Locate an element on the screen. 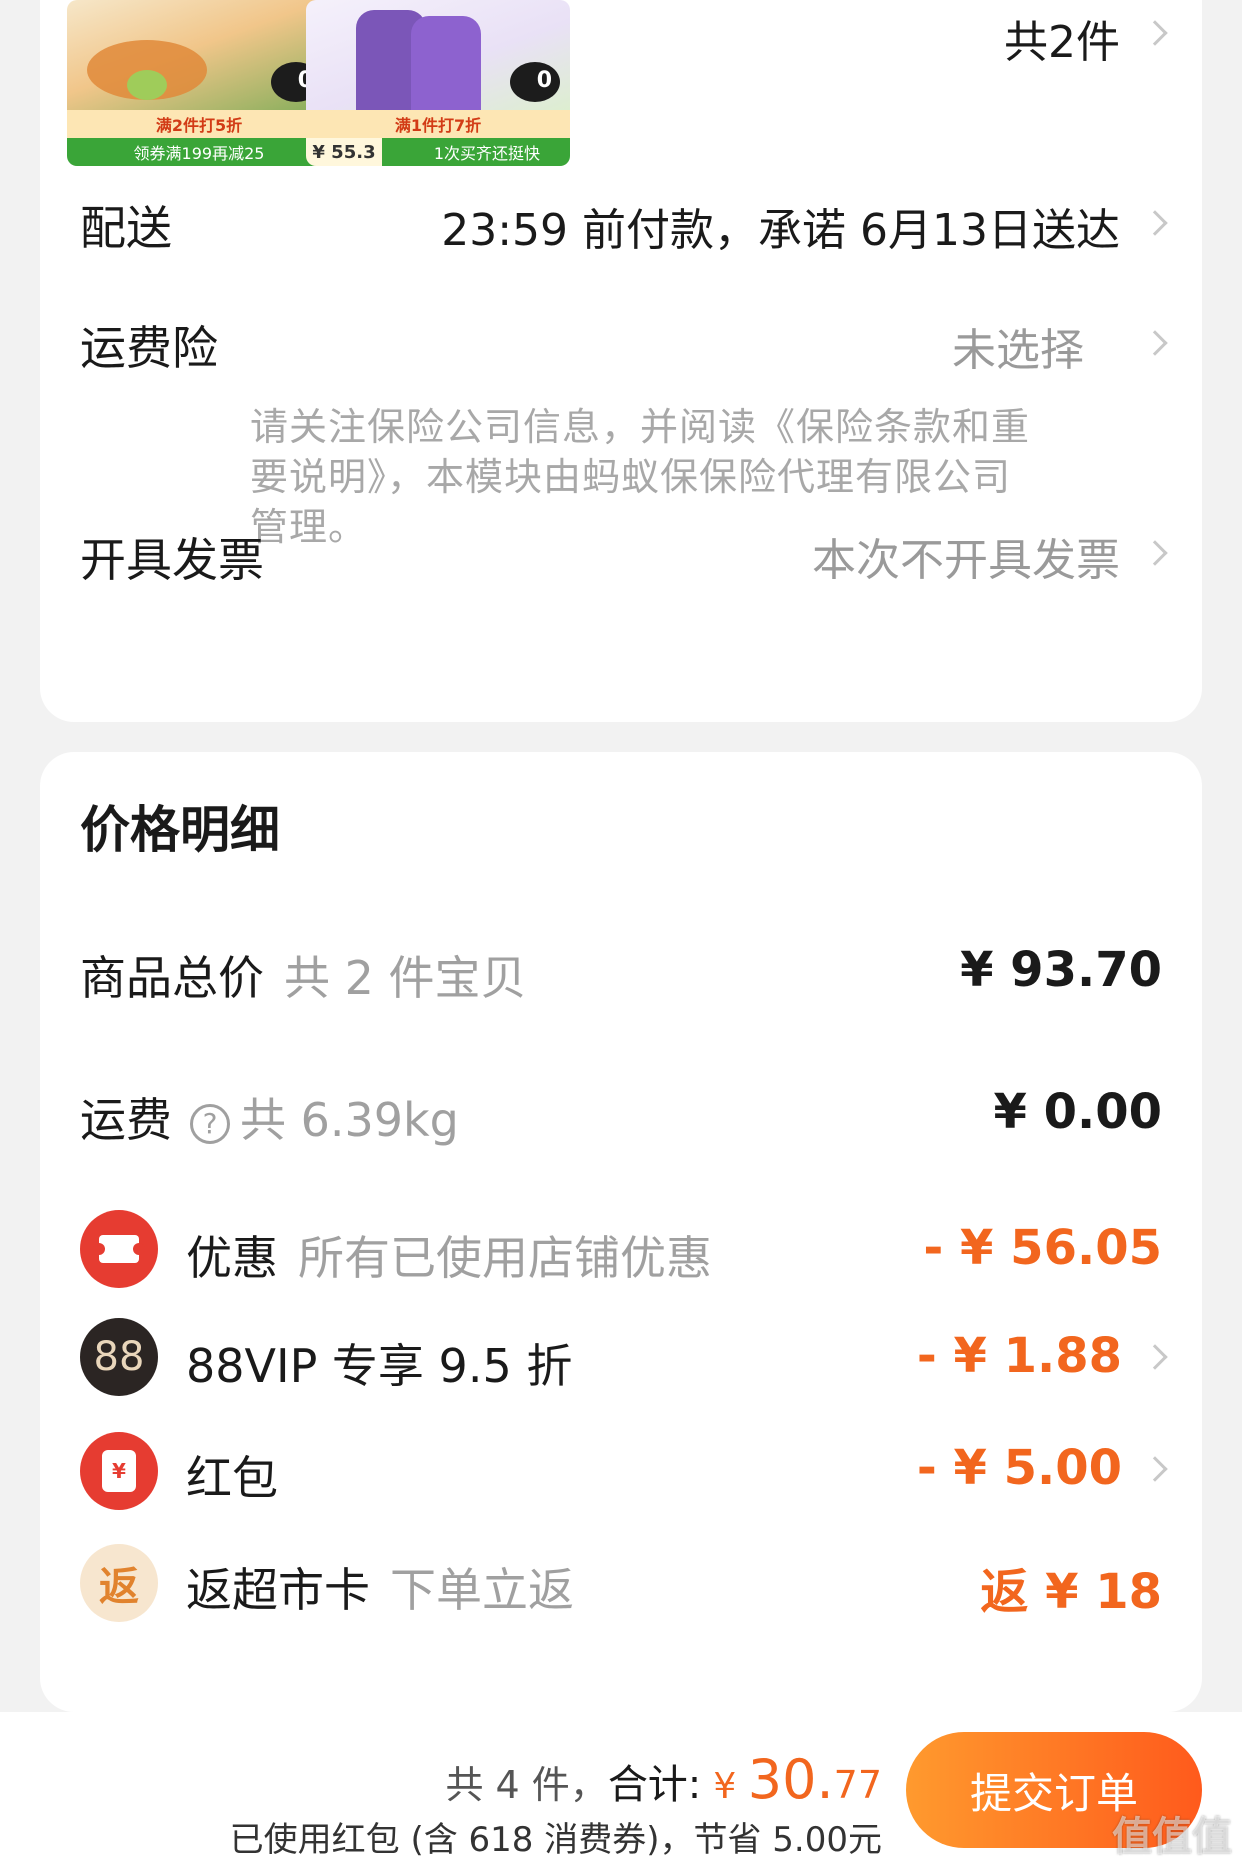  envelope-shape: ¥ is located at coordinates (119, 1471).